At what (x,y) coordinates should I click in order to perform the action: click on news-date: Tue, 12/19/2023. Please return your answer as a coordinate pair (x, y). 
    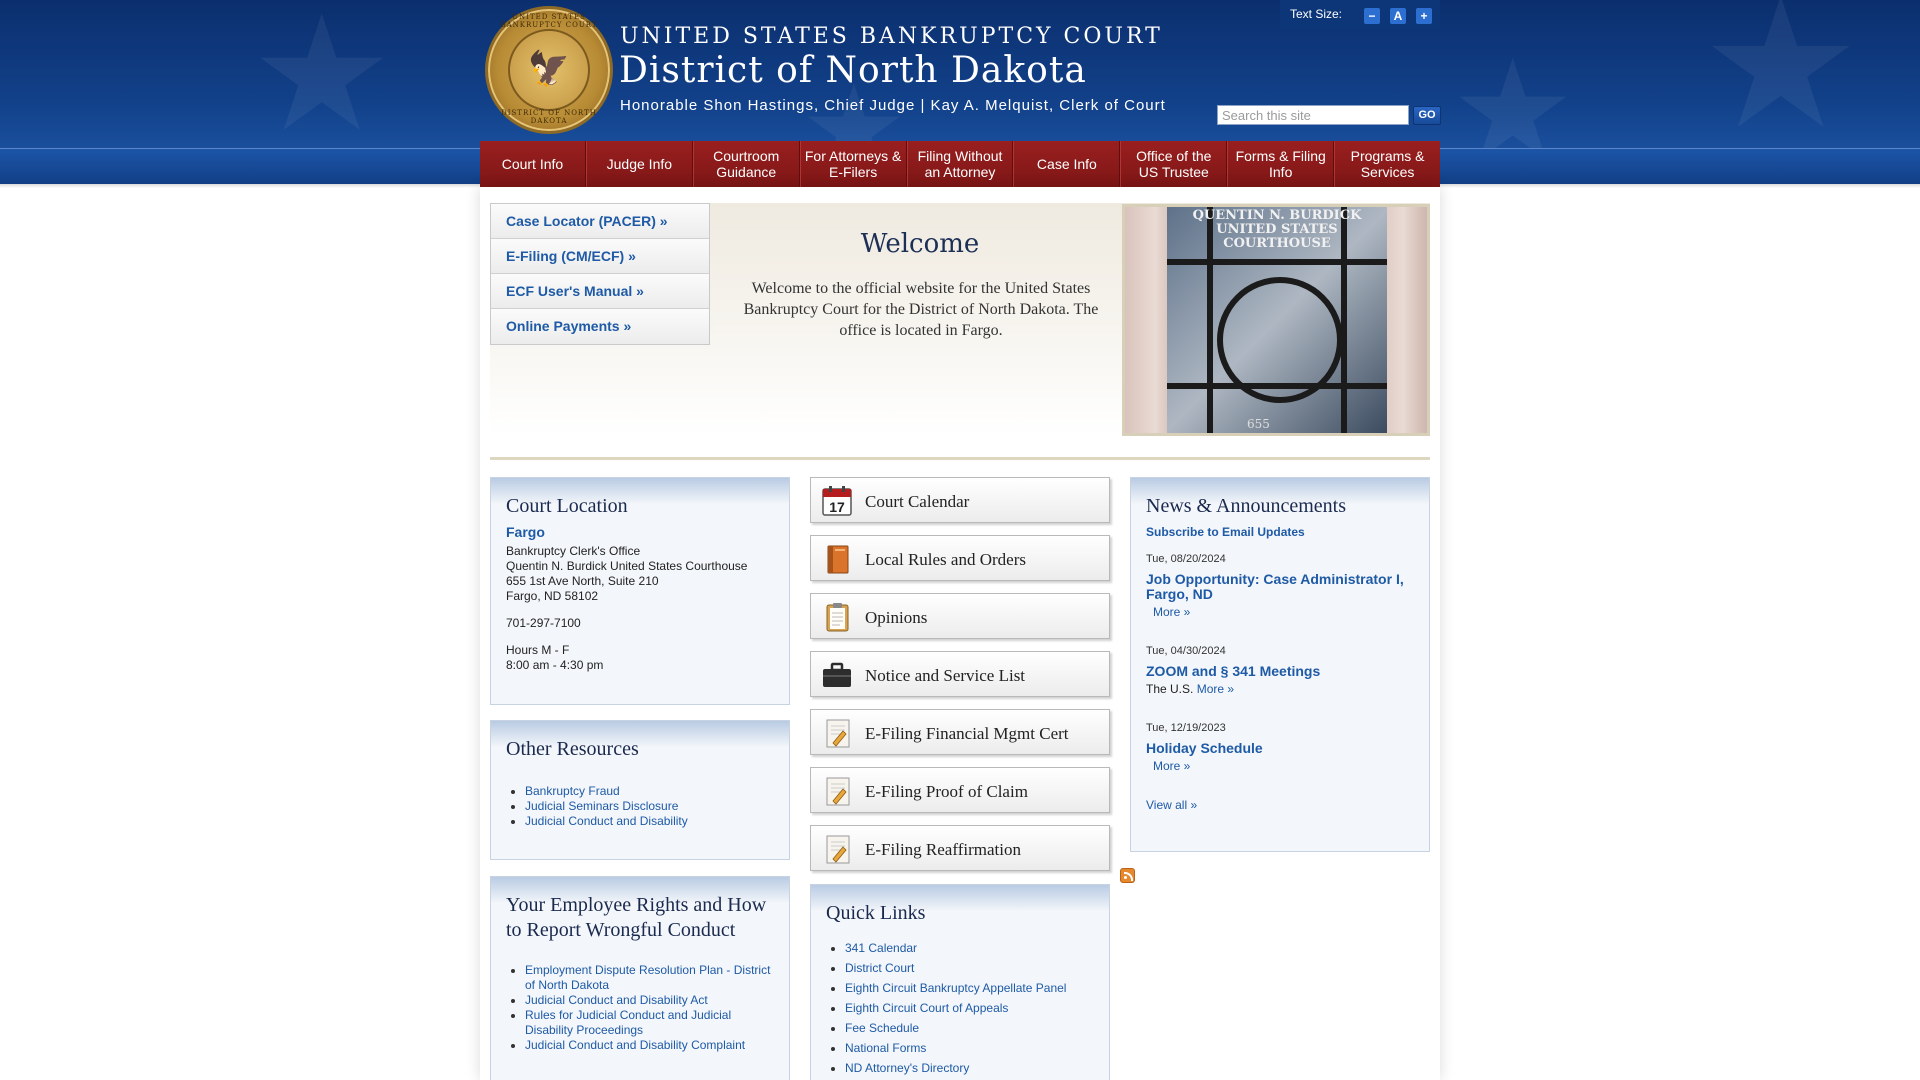
    Looking at the image, I should click on (1186, 728).